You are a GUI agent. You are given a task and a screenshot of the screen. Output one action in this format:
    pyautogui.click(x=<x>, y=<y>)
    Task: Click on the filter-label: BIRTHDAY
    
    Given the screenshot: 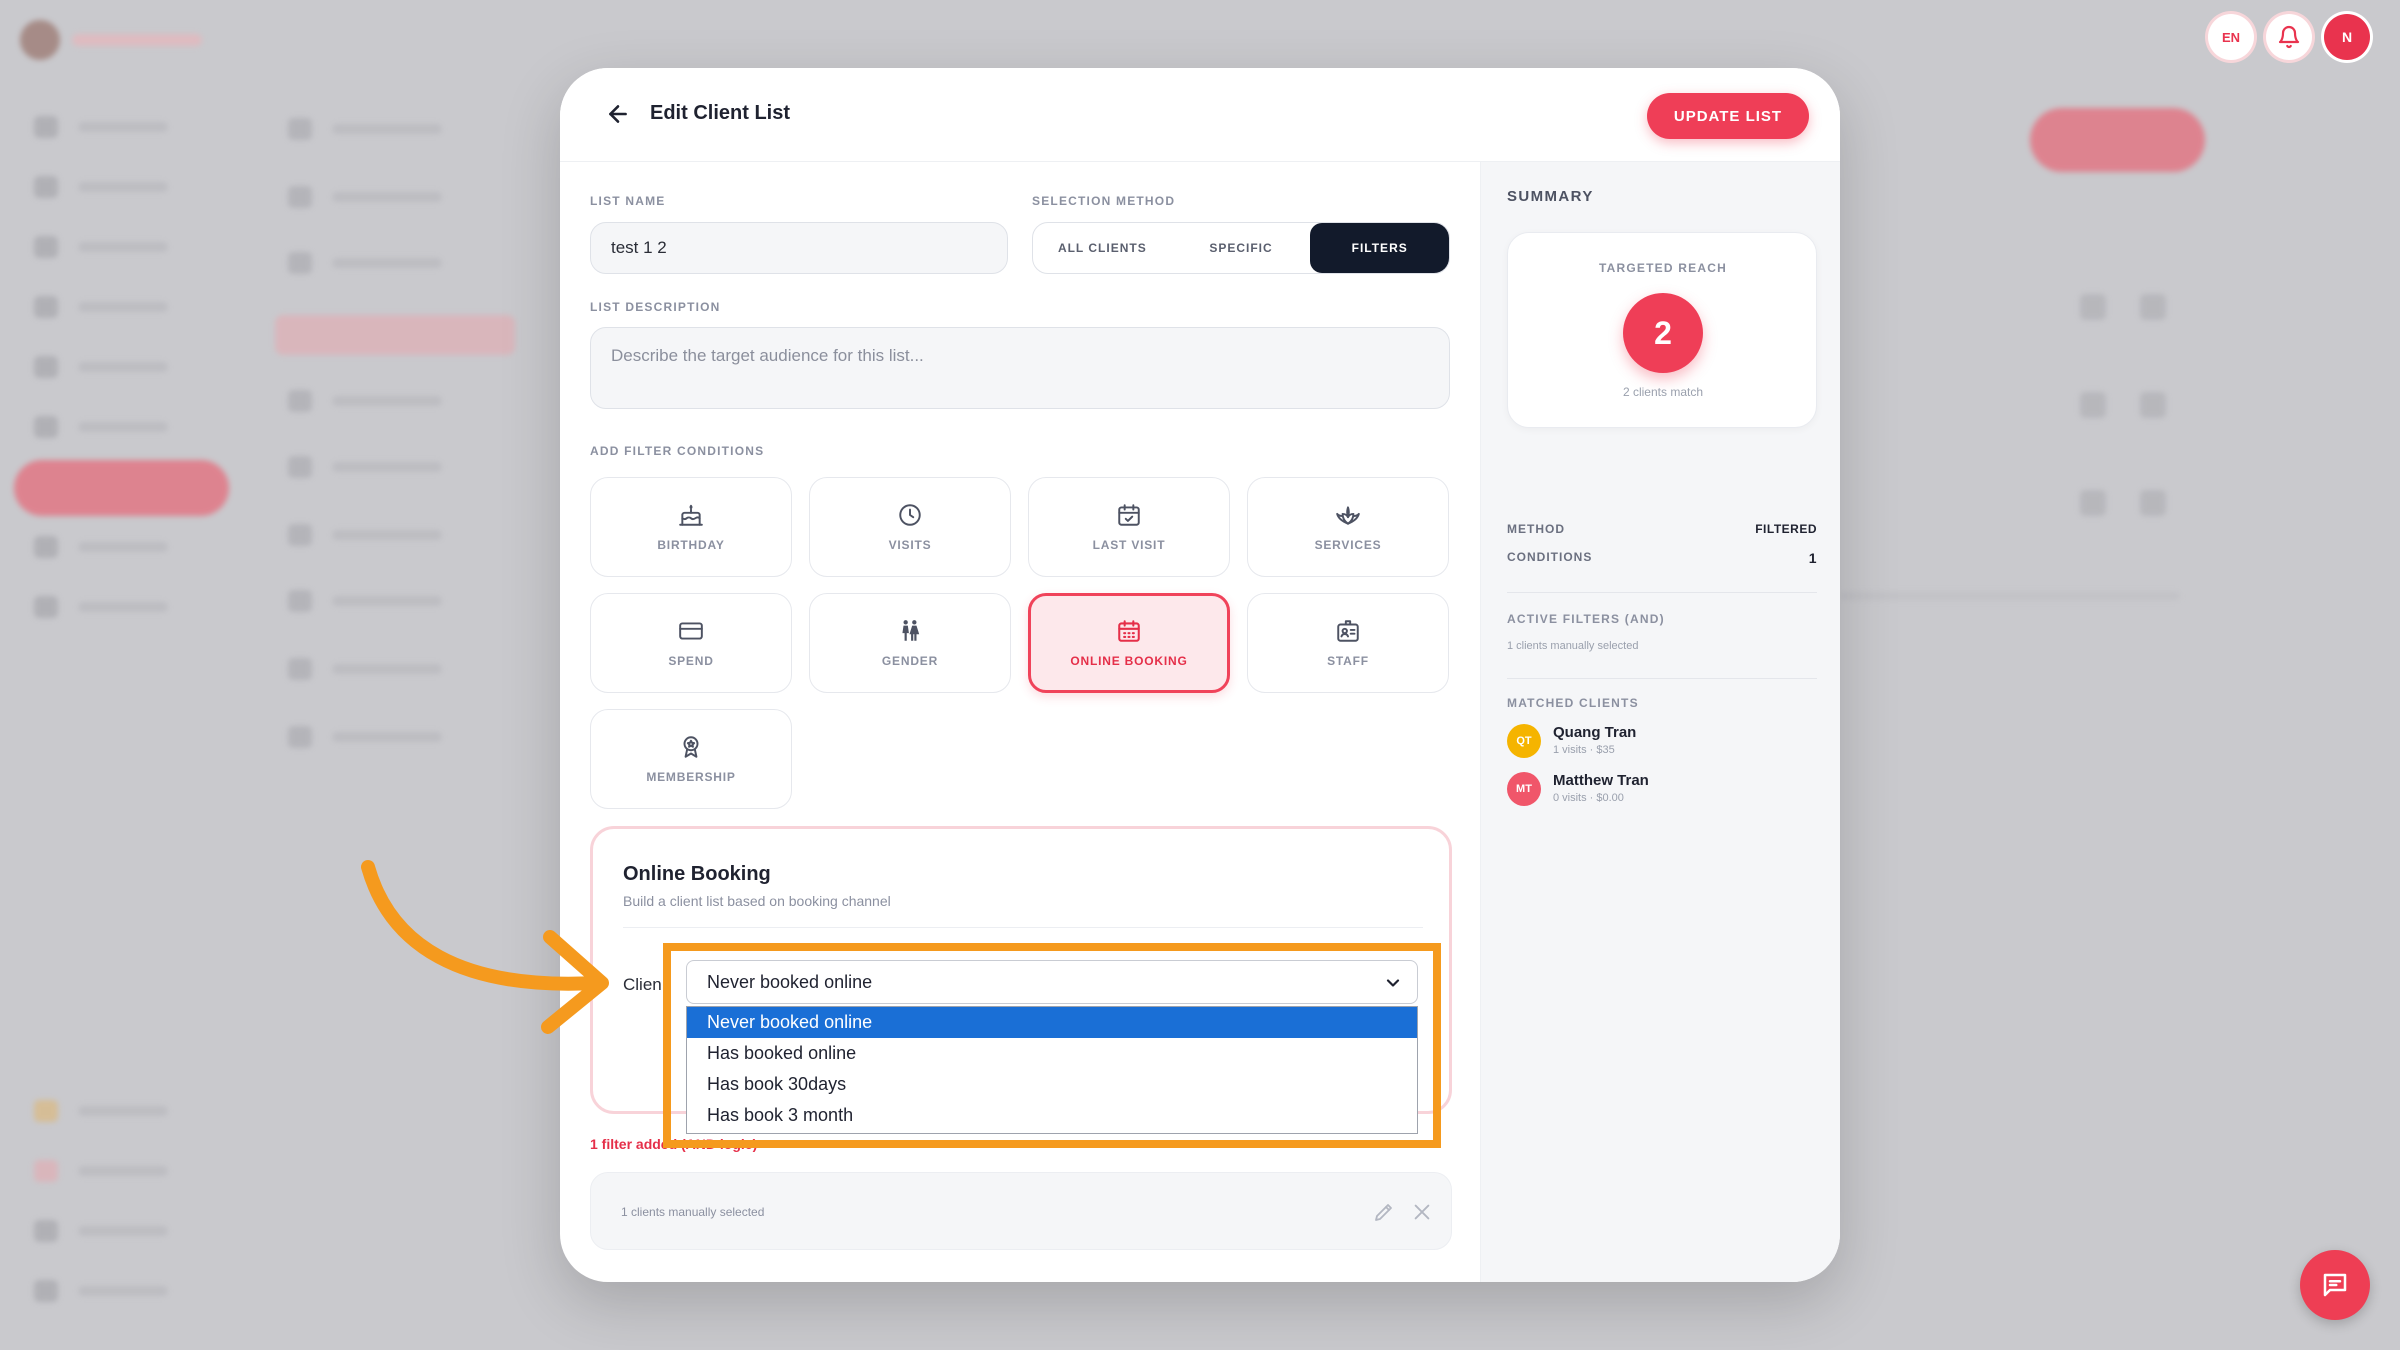 What is the action you would take?
    pyautogui.click(x=691, y=545)
    